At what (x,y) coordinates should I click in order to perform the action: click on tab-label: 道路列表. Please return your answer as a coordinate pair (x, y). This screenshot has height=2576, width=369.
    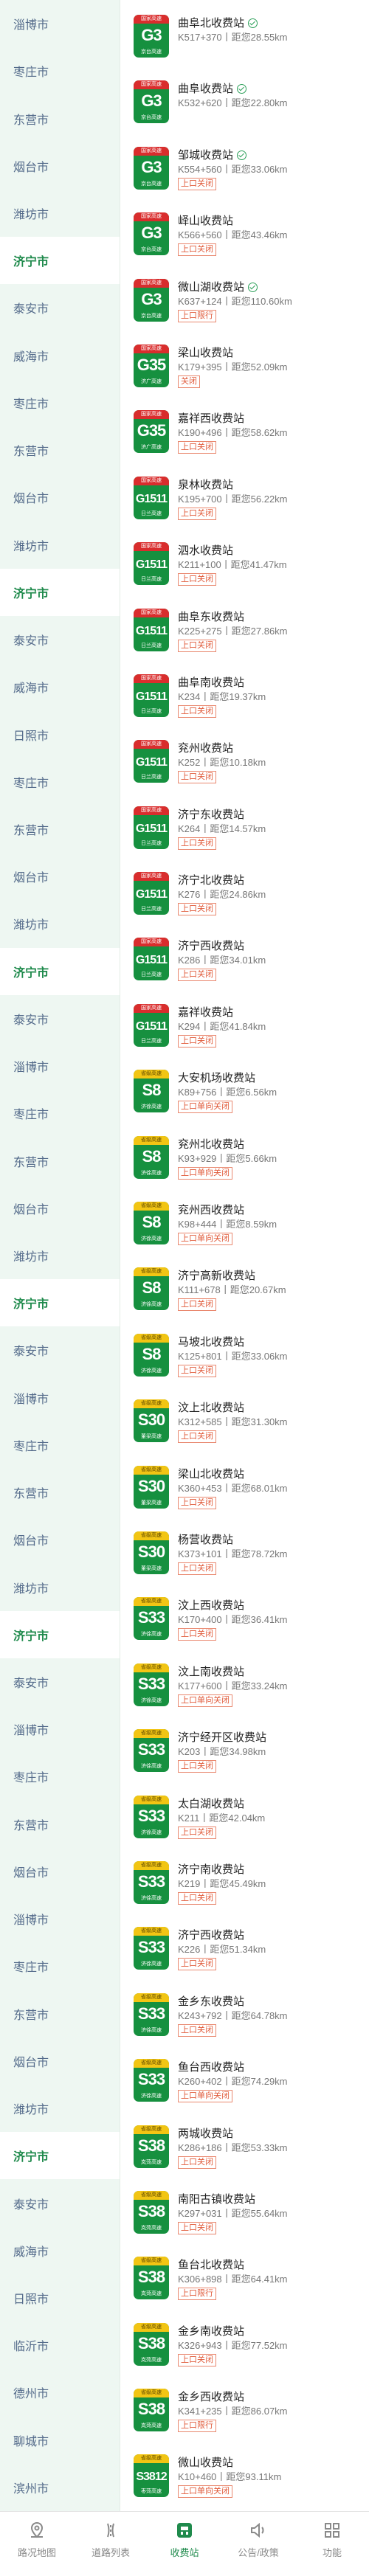
    Looking at the image, I should click on (110, 2553).